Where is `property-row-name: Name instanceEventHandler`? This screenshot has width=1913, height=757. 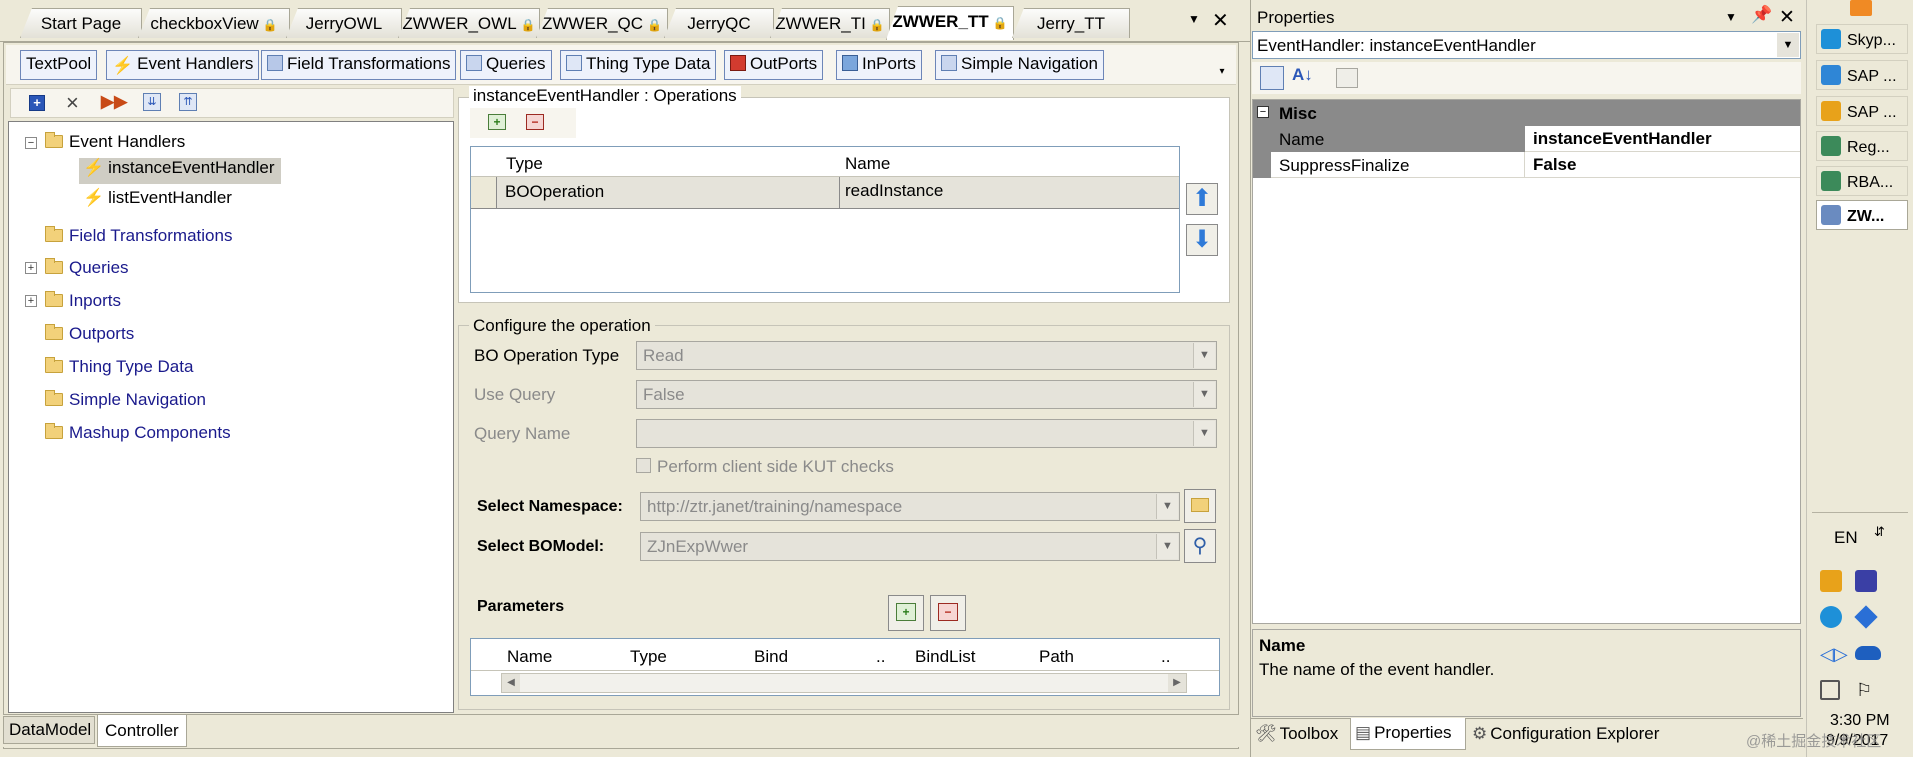
property-row-name: Name instanceEventHandler is located at coordinates (1526, 139).